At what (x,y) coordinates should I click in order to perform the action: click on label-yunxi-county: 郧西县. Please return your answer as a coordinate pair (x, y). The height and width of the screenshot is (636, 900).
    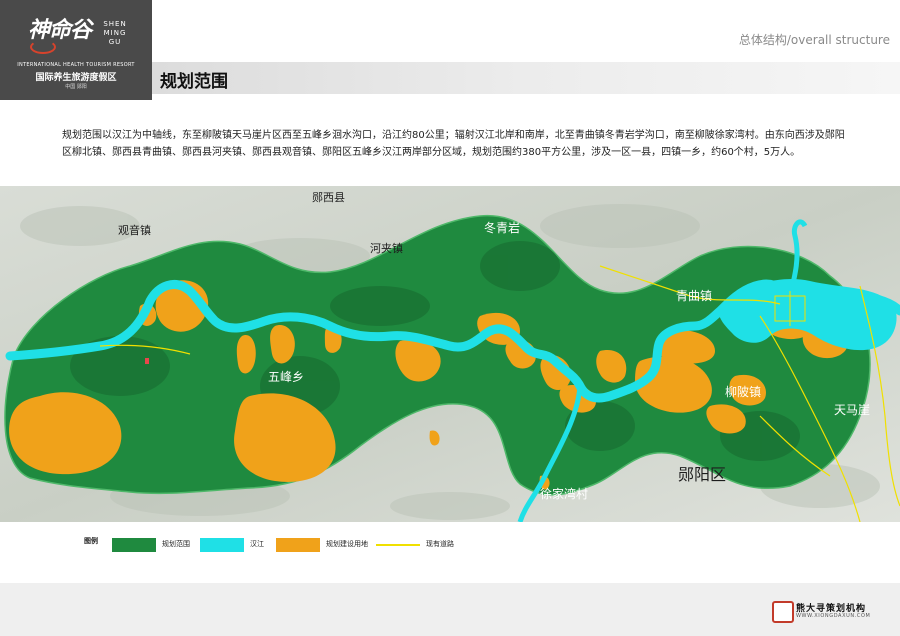
    Looking at the image, I should click on (328, 197).